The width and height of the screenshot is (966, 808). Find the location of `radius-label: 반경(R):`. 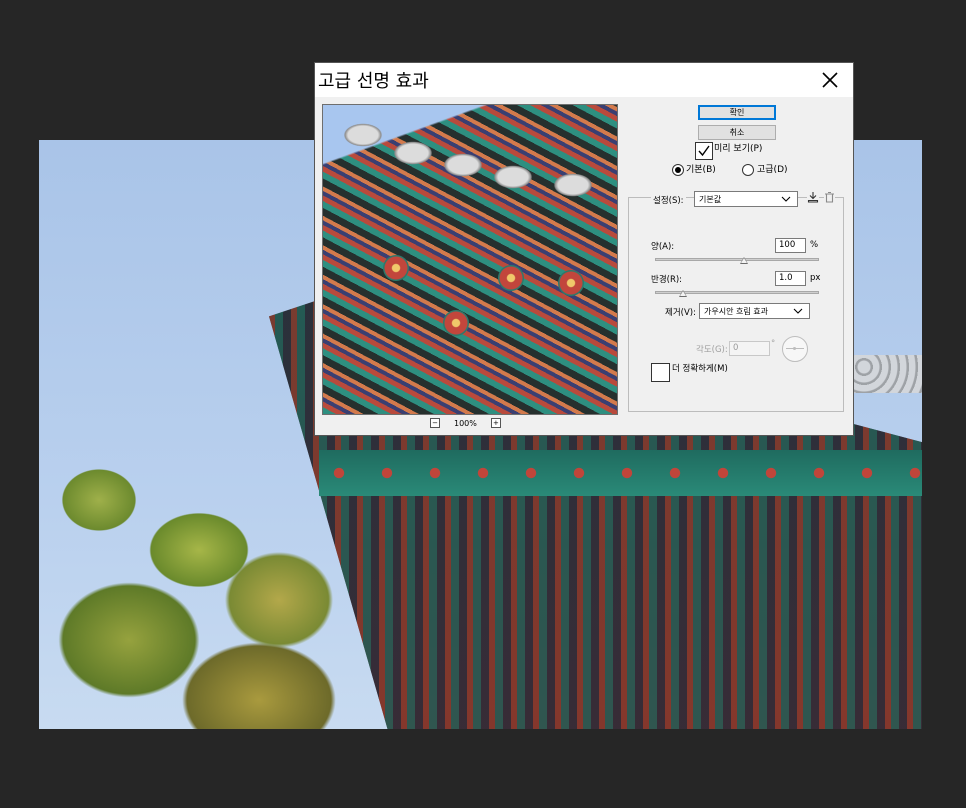

radius-label: 반경(R): is located at coordinates (667, 280).